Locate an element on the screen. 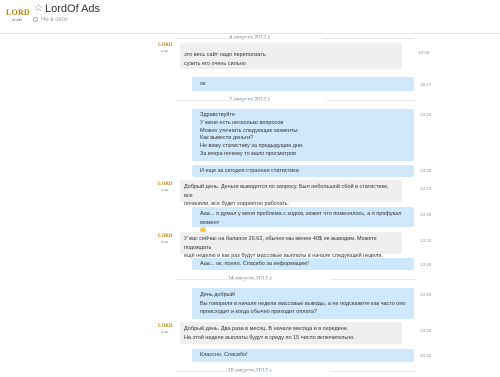 The width and height of the screenshot is (500, 377). message-time: 13:24 is located at coordinates (426, 188).